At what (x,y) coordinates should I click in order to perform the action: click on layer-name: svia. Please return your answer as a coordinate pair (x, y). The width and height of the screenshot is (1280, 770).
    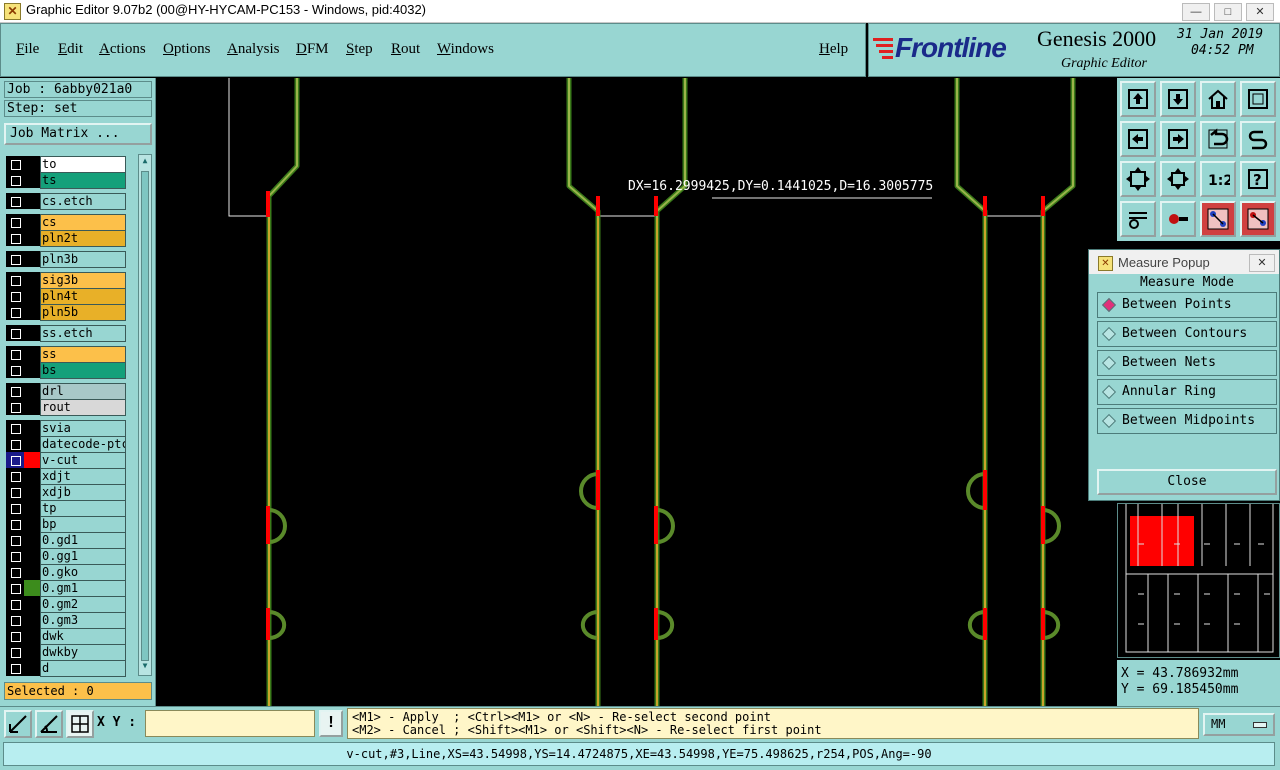
    Looking at the image, I should click on (83, 428).